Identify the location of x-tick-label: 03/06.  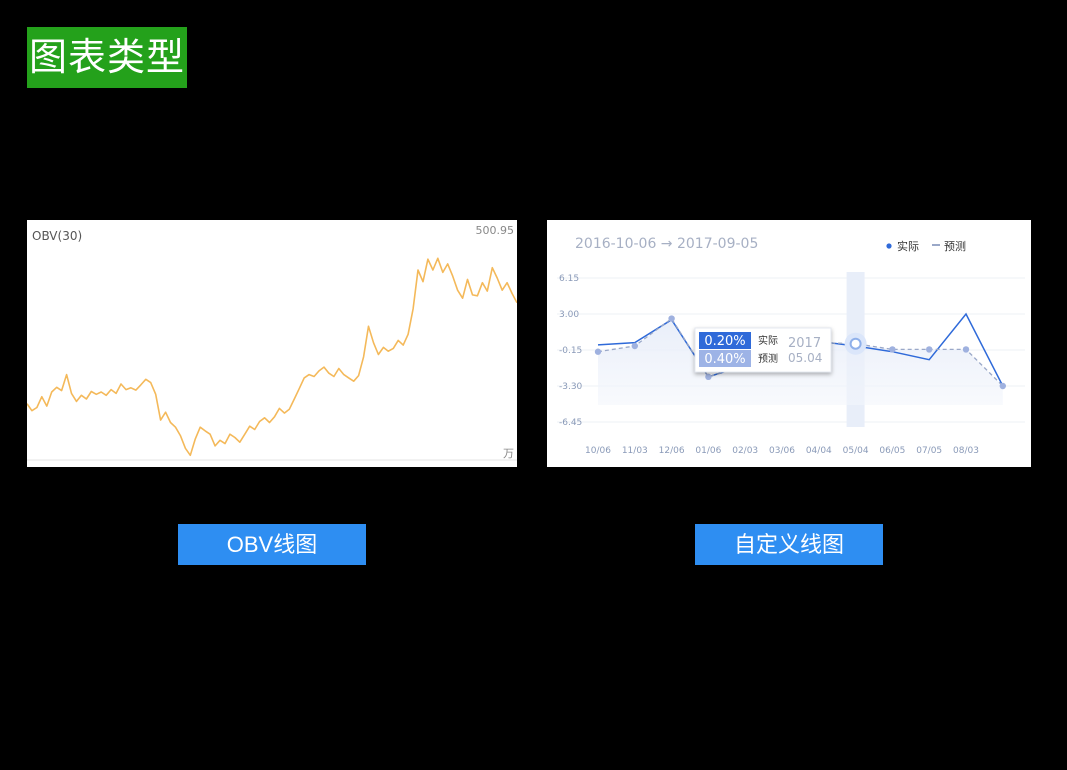
(782, 451).